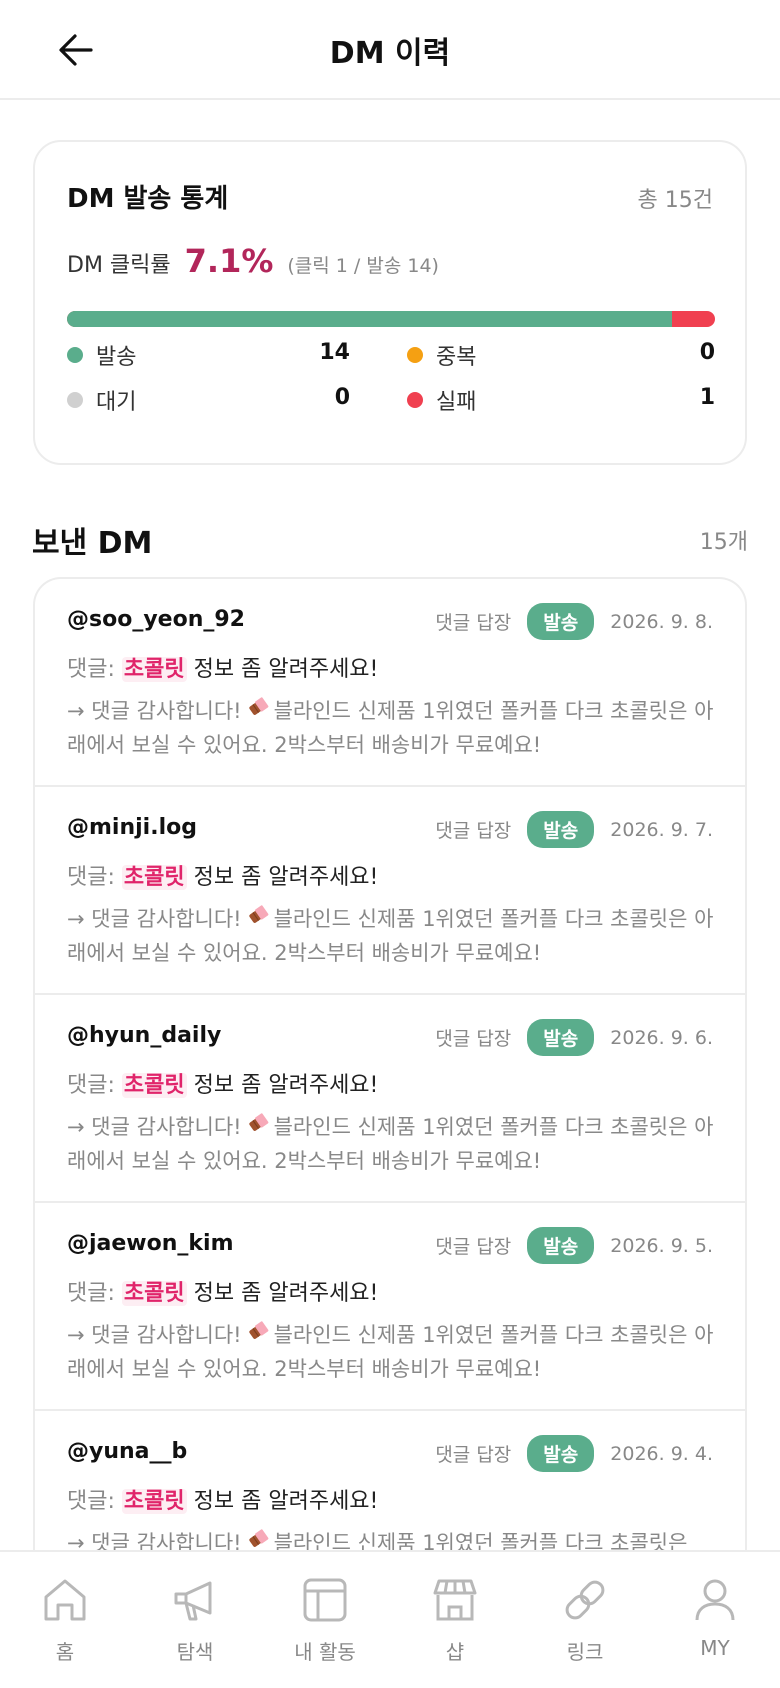 Image resolution: width=780 pixels, height=1688 pixels. Describe the element at coordinates (456, 402) in the screenshot. I see `legend-failed-label: 실패` at that location.